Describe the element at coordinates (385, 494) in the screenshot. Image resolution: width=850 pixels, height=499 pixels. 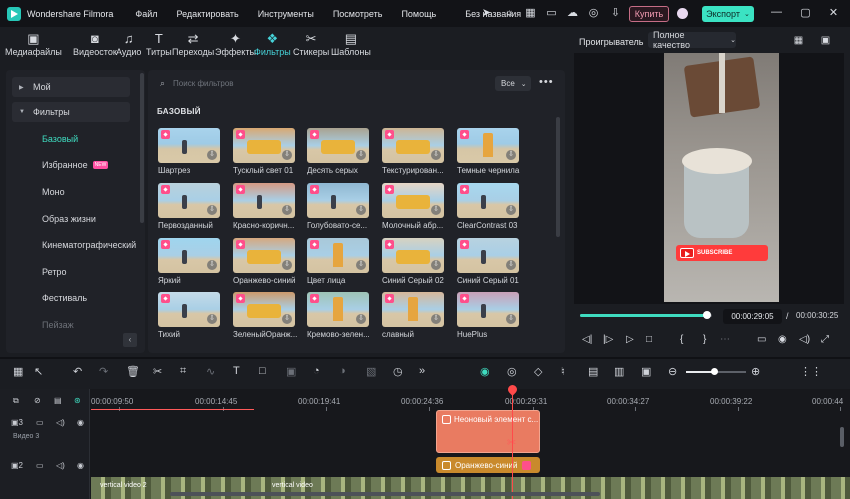
I see `timeline-horizontal-scrollbar` at that location.